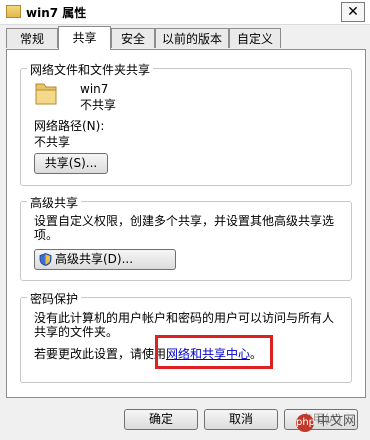 The width and height of the screenshot is (370, 440). What do you see at coordinates (305, 423) in the screenshot?
I see `php-logo: php` at bounding box center [305, 423].